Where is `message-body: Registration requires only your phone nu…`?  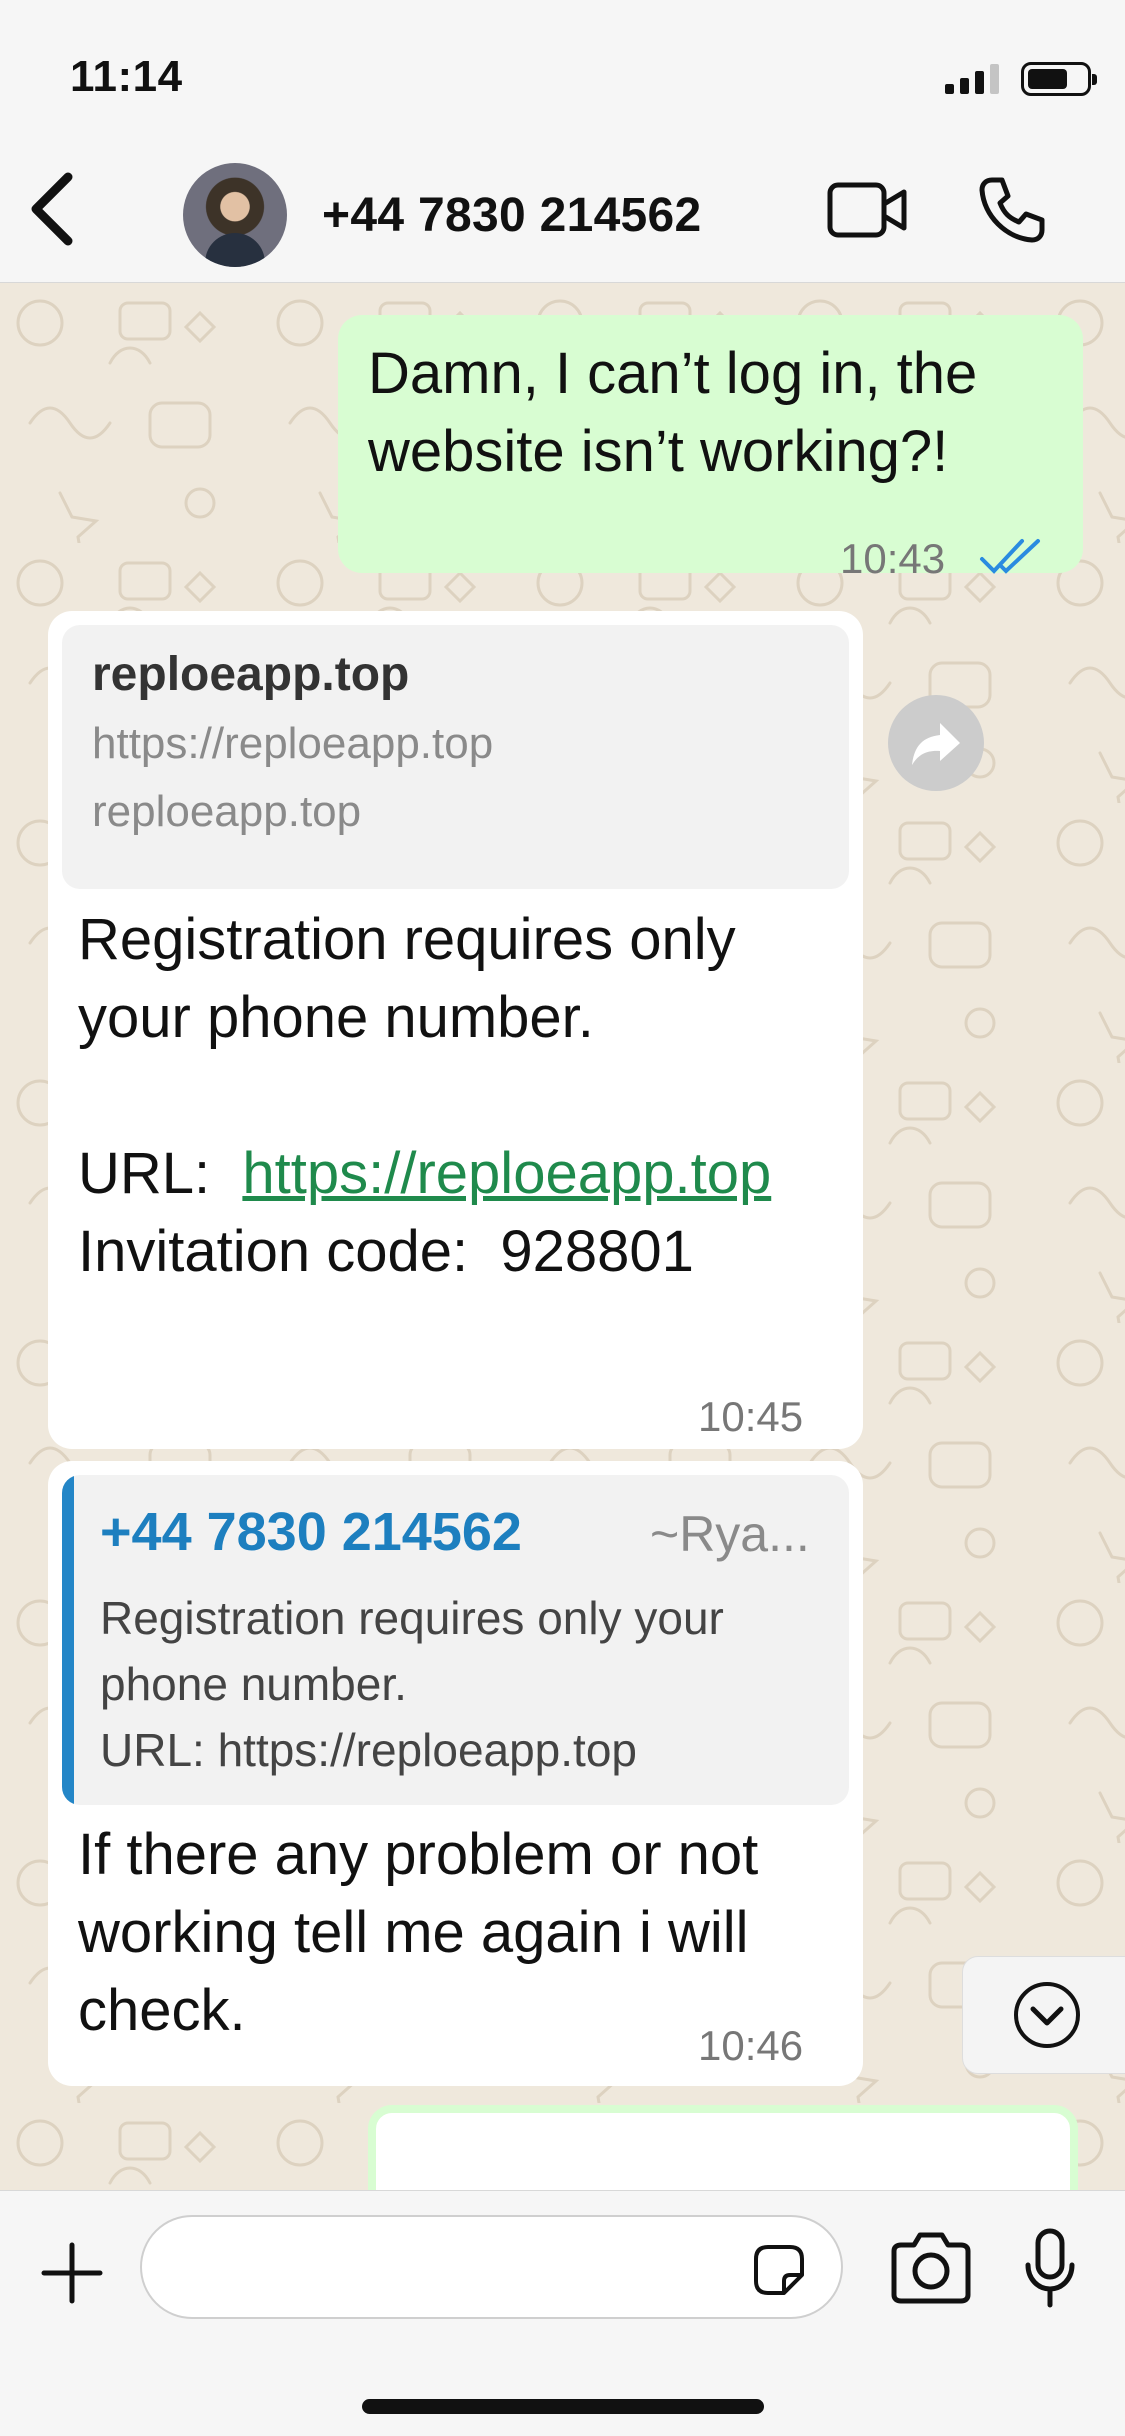
message-body: Registration requires only your phone nu… is located at coordinates (458, 1096).